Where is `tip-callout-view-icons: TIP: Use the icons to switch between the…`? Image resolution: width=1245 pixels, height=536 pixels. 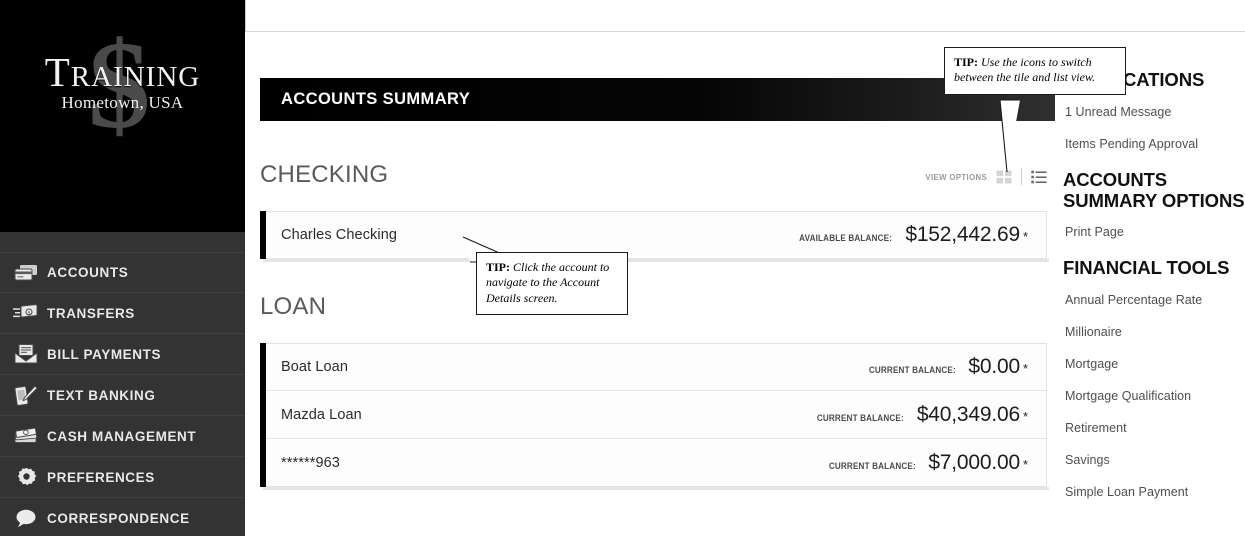 tip-callout-view-icons: TIP: Use the icons to switch between the… is located at coordinates (1035, 71).